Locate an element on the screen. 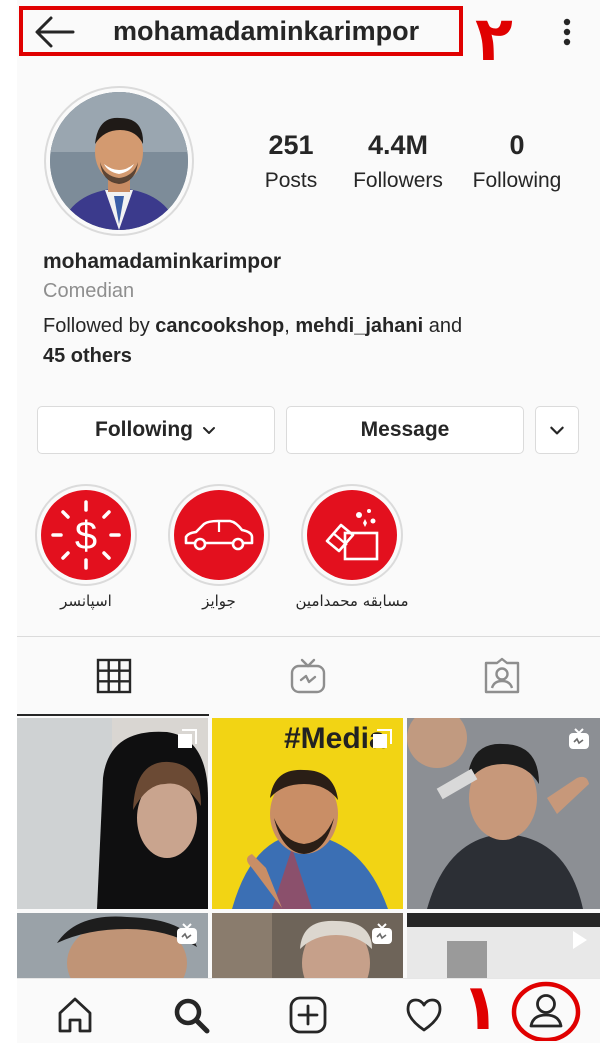 The width and height of the screenshot is (608, 1043). new-post-icon is located at coordinates (308, 1015).